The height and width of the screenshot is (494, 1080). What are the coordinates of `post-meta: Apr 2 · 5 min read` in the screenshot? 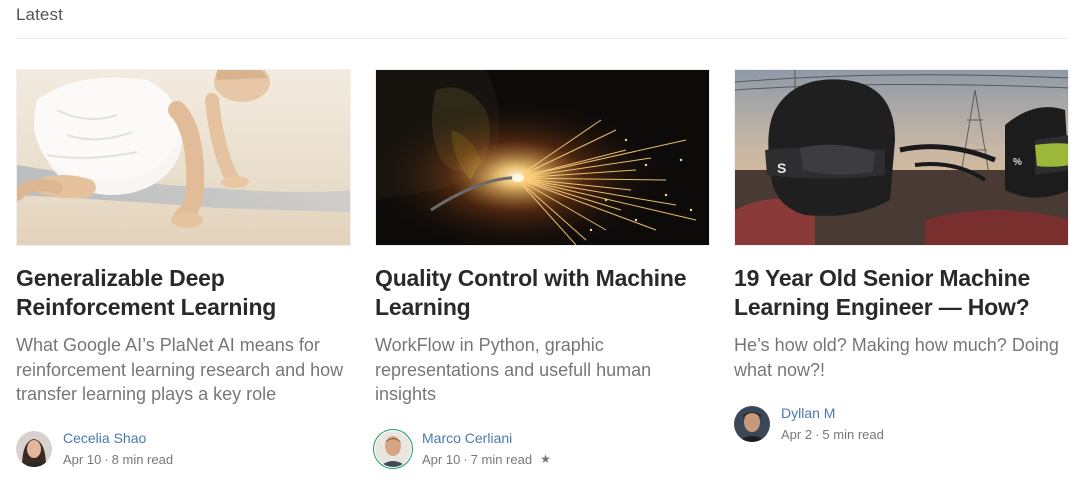 It's located at (832, 434).